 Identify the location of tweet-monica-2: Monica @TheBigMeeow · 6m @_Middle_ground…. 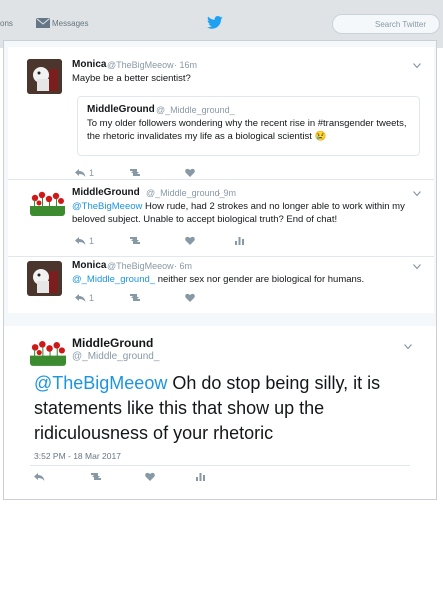
(221, 285).